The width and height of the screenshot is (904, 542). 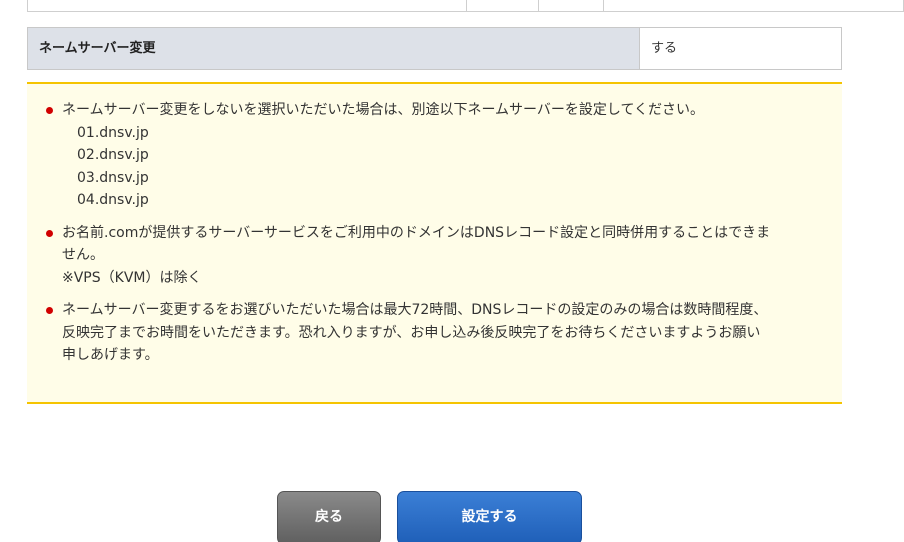 What do you see at coordinates (113, 132) in the screenshot?
I see `nameserver-entry: 01.dnsv.jp` at bounding box center [113, 132].